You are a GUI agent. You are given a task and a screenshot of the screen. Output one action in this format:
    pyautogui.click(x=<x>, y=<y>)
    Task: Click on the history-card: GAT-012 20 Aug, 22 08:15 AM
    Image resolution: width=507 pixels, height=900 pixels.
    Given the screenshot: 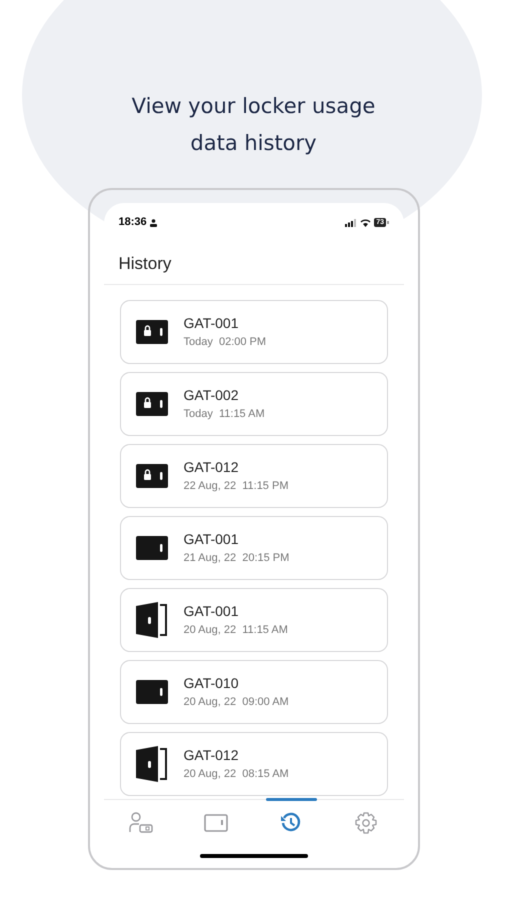 What is the action you would take?
    pyautogui.click(x=254, y=764)
    